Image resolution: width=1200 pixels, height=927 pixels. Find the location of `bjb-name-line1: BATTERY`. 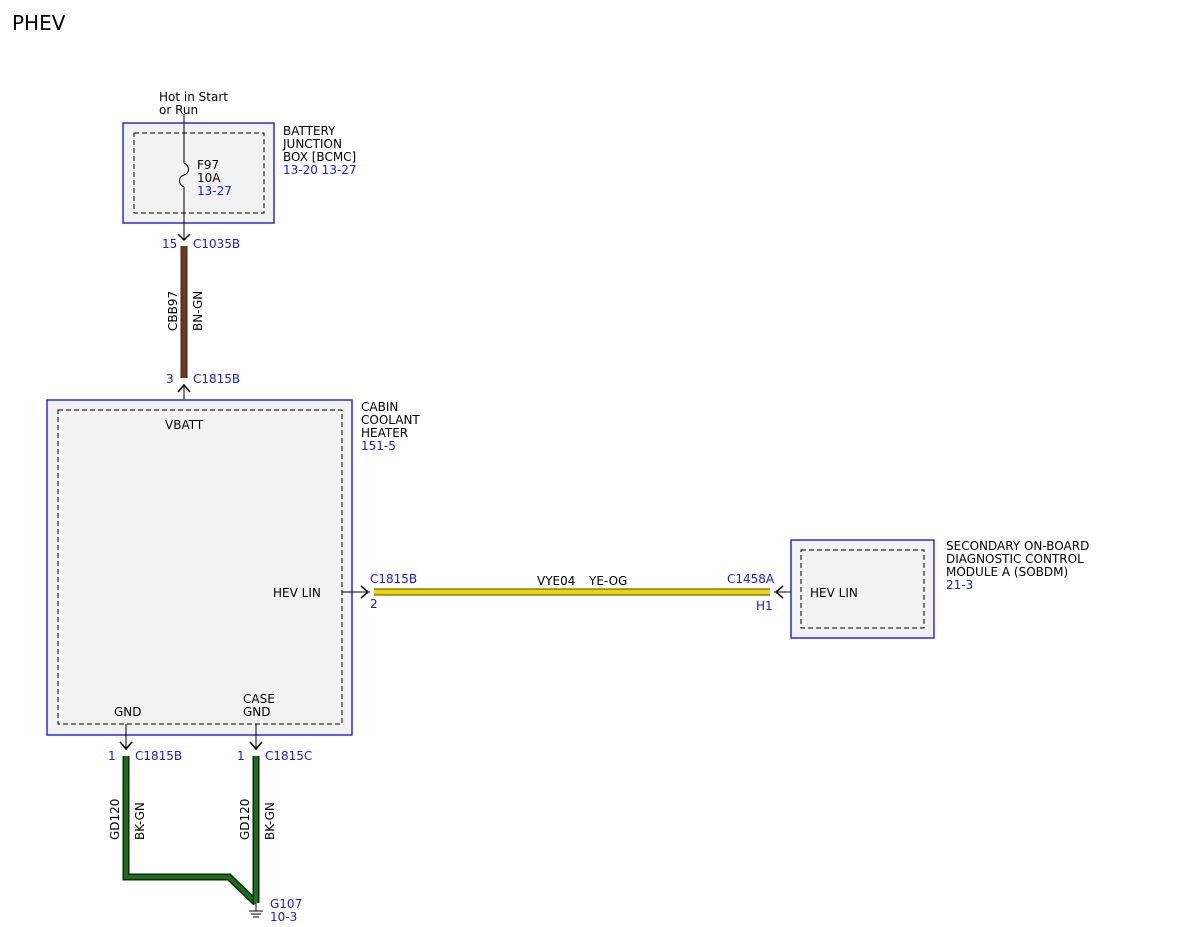

bjb-name-line1: BATTERY is located at coordinates (309, 131).